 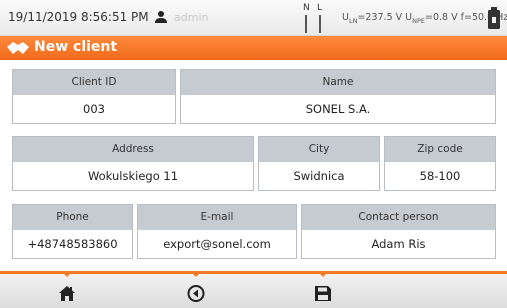 I want to click on phone-field: Phone +48748583860, so click(x=72, y=231).